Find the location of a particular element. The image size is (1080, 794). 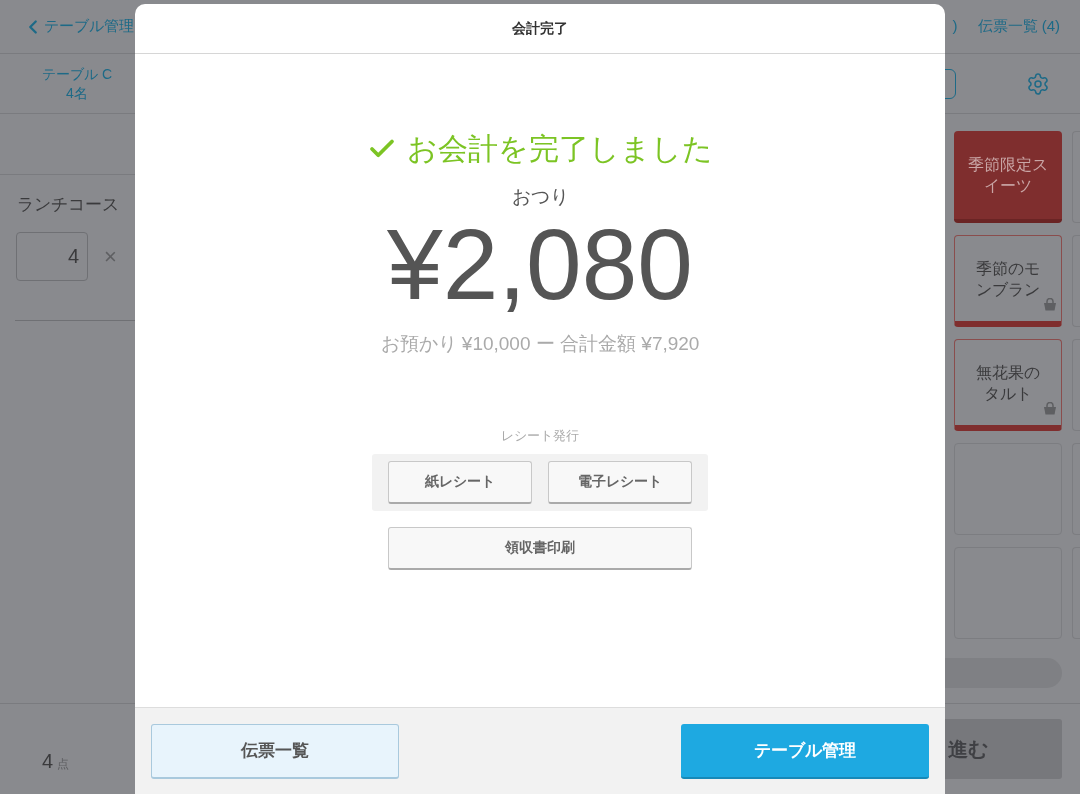

header-text: ) is located at coordinates (955, 26).